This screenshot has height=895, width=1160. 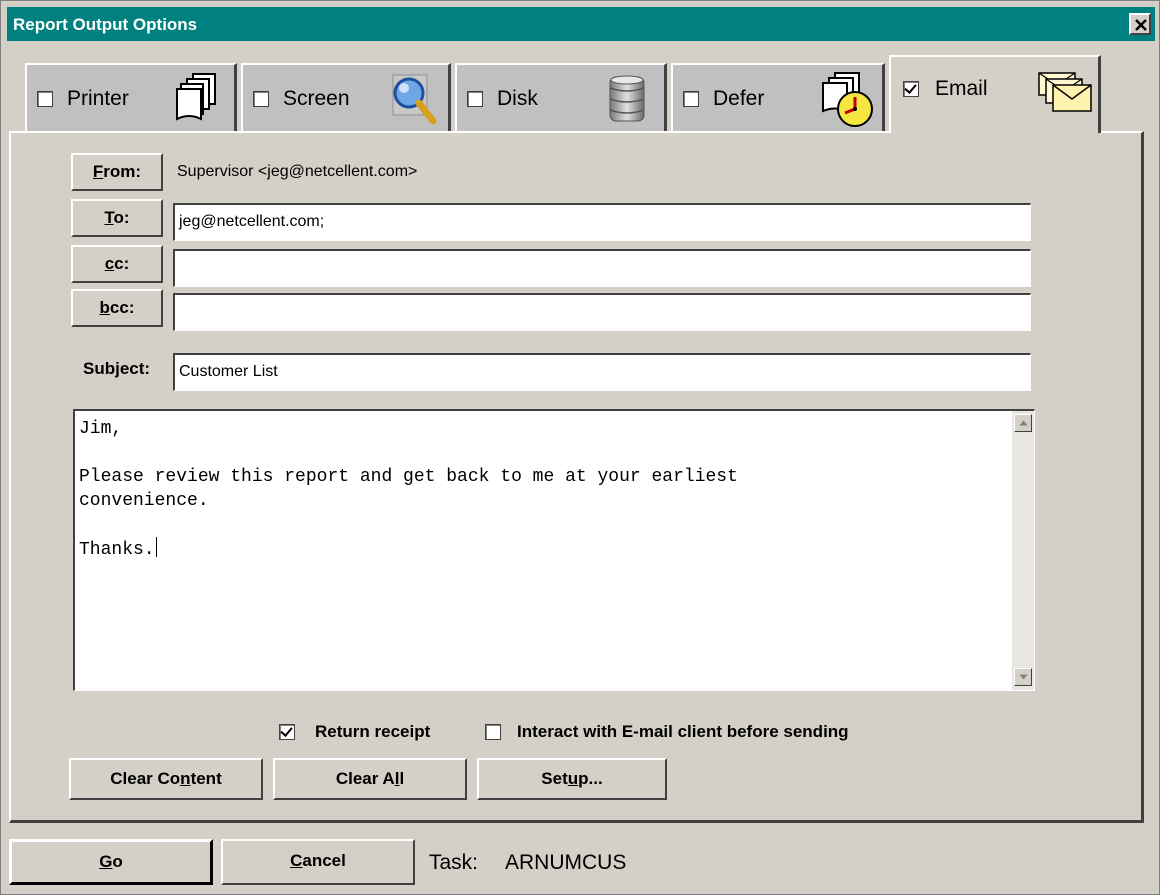 What do you see at coordinates (739, 98) in the screenshot?
I see `tab-defer-label: Defer` at bounding box center [739, 98].